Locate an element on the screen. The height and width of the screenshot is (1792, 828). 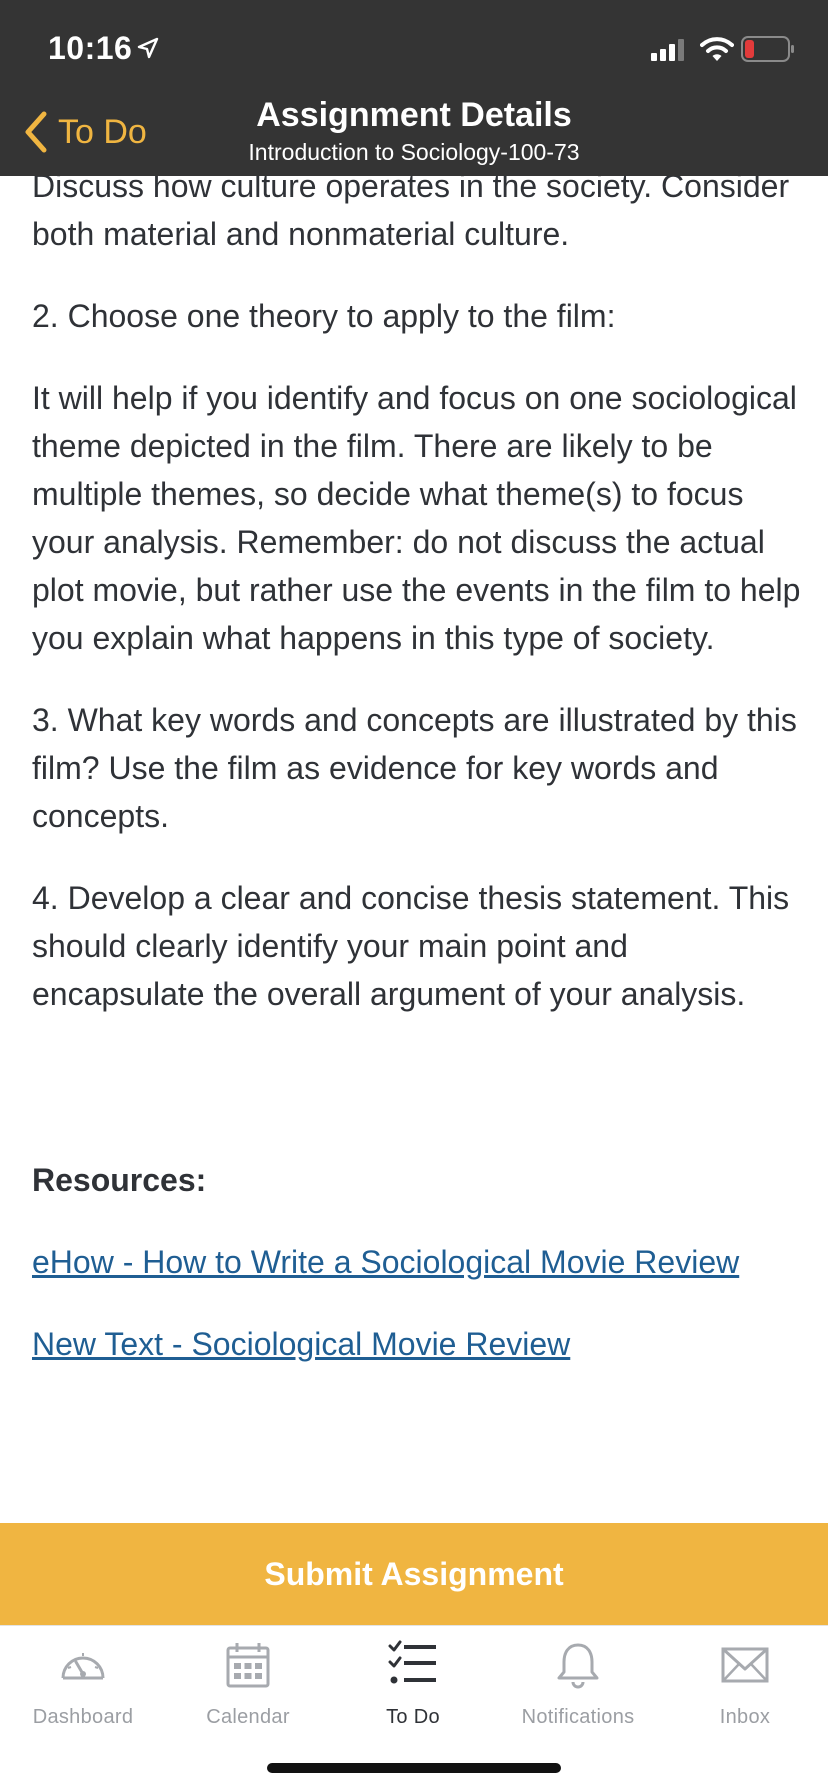
tab-dashboard: Dashboard is located at coordinates (83, 1695).